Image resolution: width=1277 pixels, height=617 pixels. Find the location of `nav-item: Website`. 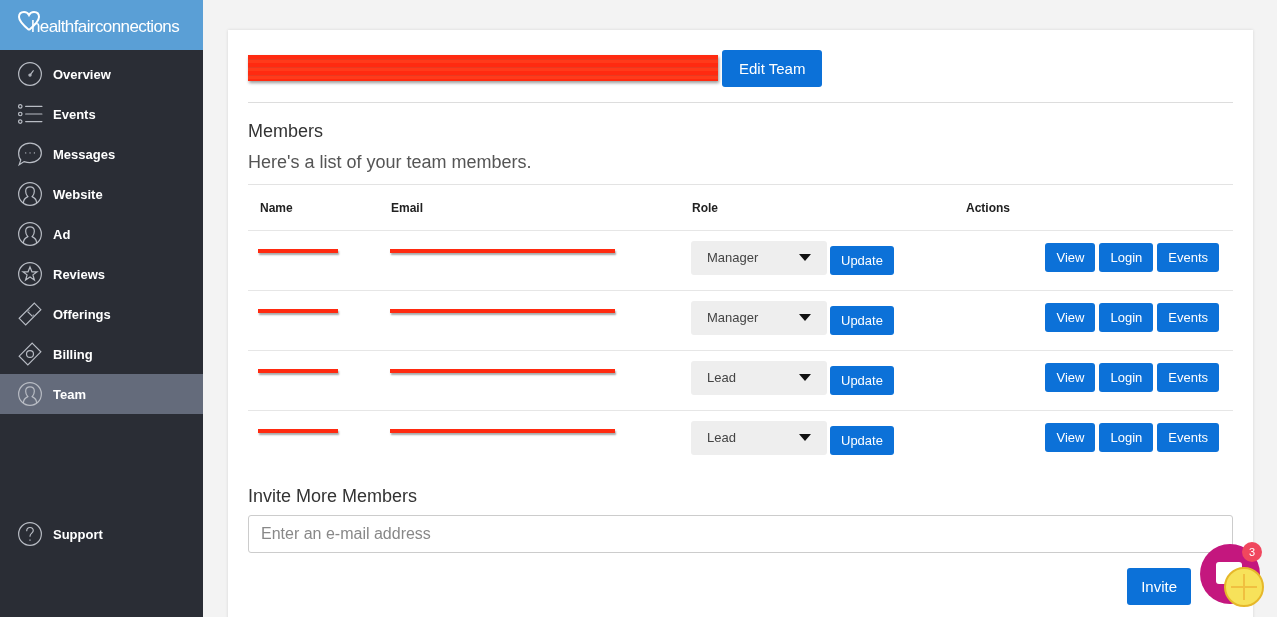

nav-item: Website is located at coordinates (101, 194).